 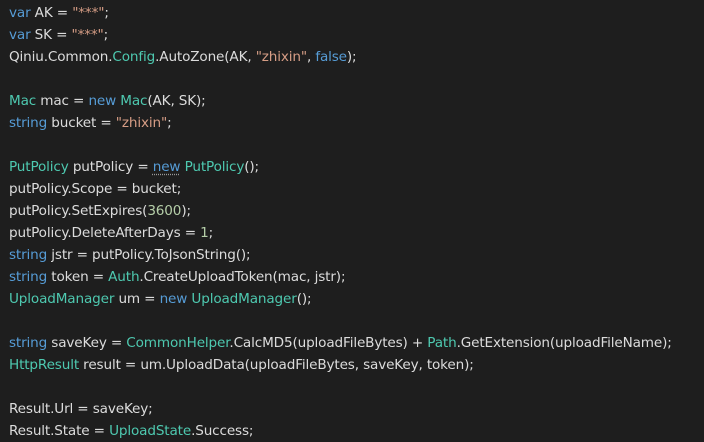 I want to click on keyword-token: false, so click(x=331, y=57).